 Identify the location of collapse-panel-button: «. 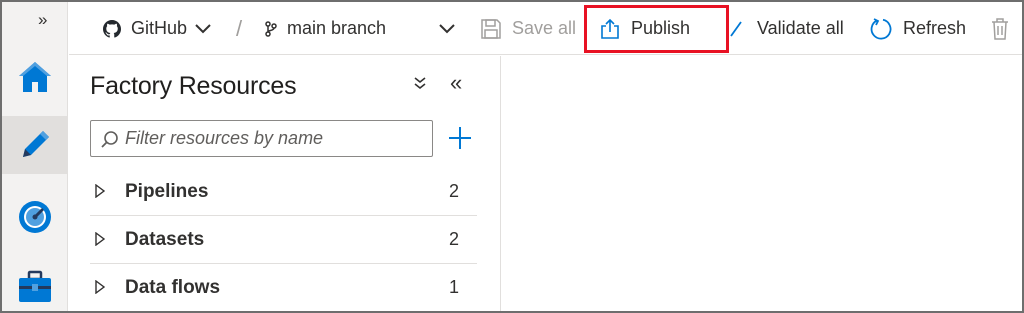
(456, 83).